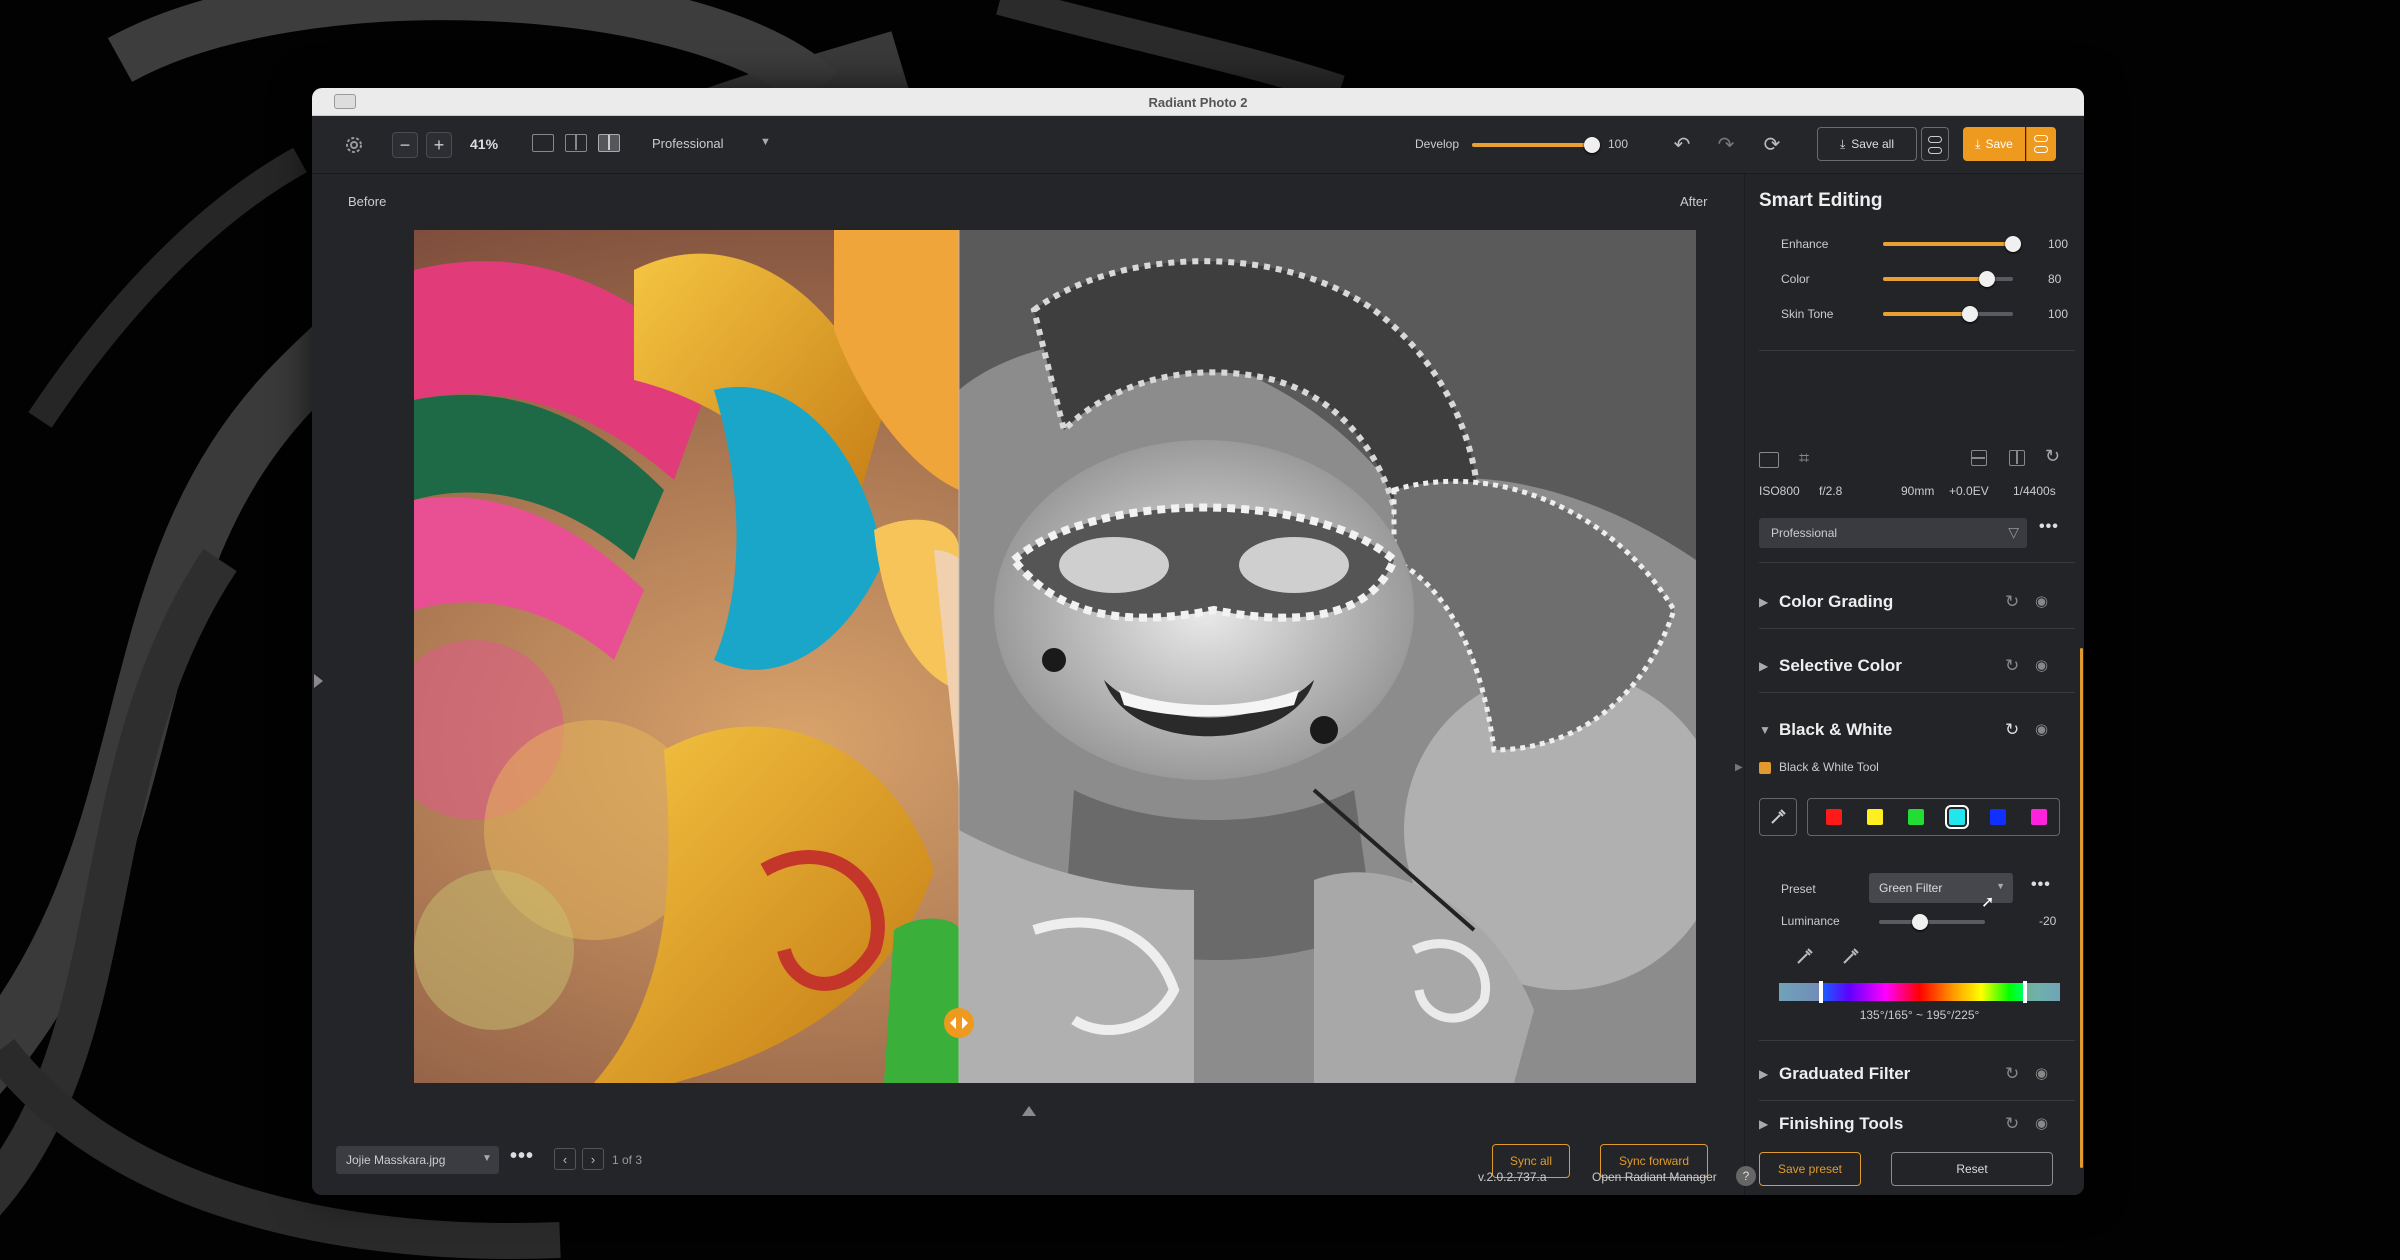 The height and width of the screenshot is (1260, 2400). Describe the element at coordinates (1831, 491) in the screenshot. I see `exif-aperture: f/2.8` at that location.